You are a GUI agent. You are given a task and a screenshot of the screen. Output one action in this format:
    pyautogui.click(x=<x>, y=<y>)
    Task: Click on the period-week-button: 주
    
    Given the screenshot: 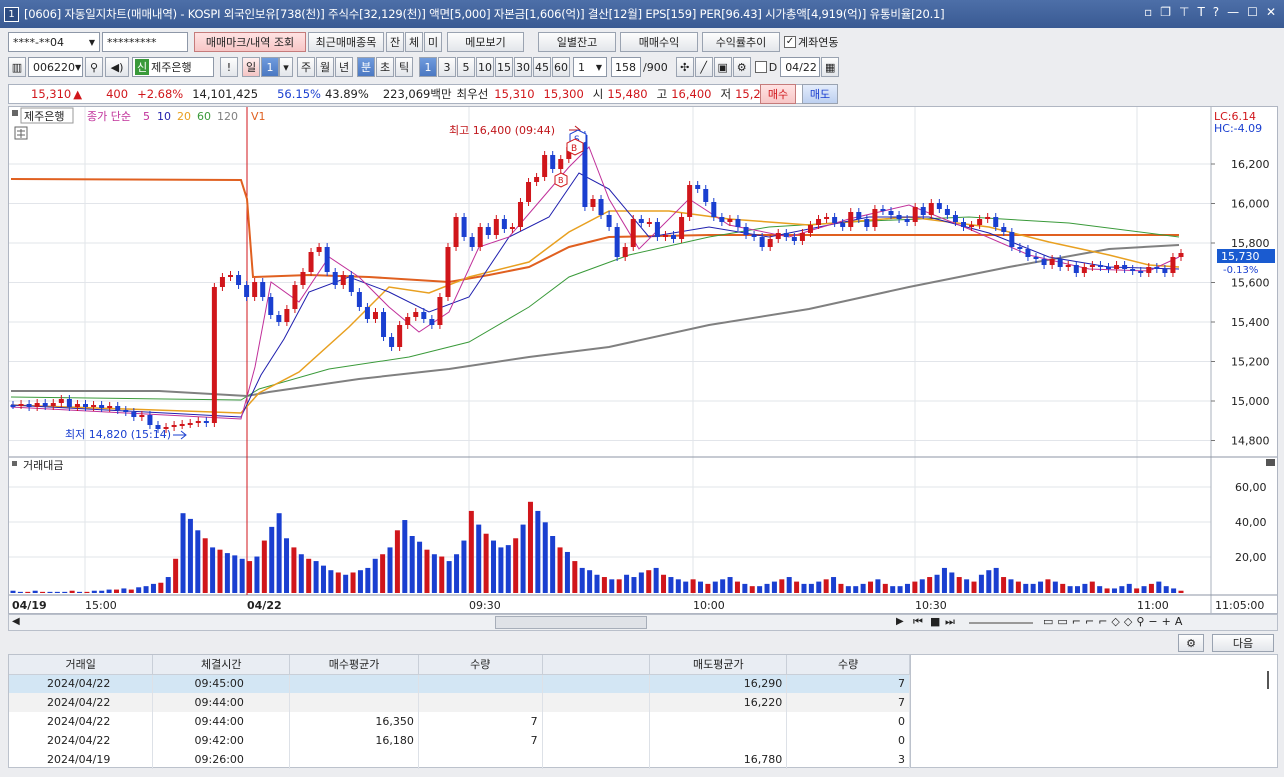 What is the action you would take?
    pyautogui.click(x=306, y=67)
    